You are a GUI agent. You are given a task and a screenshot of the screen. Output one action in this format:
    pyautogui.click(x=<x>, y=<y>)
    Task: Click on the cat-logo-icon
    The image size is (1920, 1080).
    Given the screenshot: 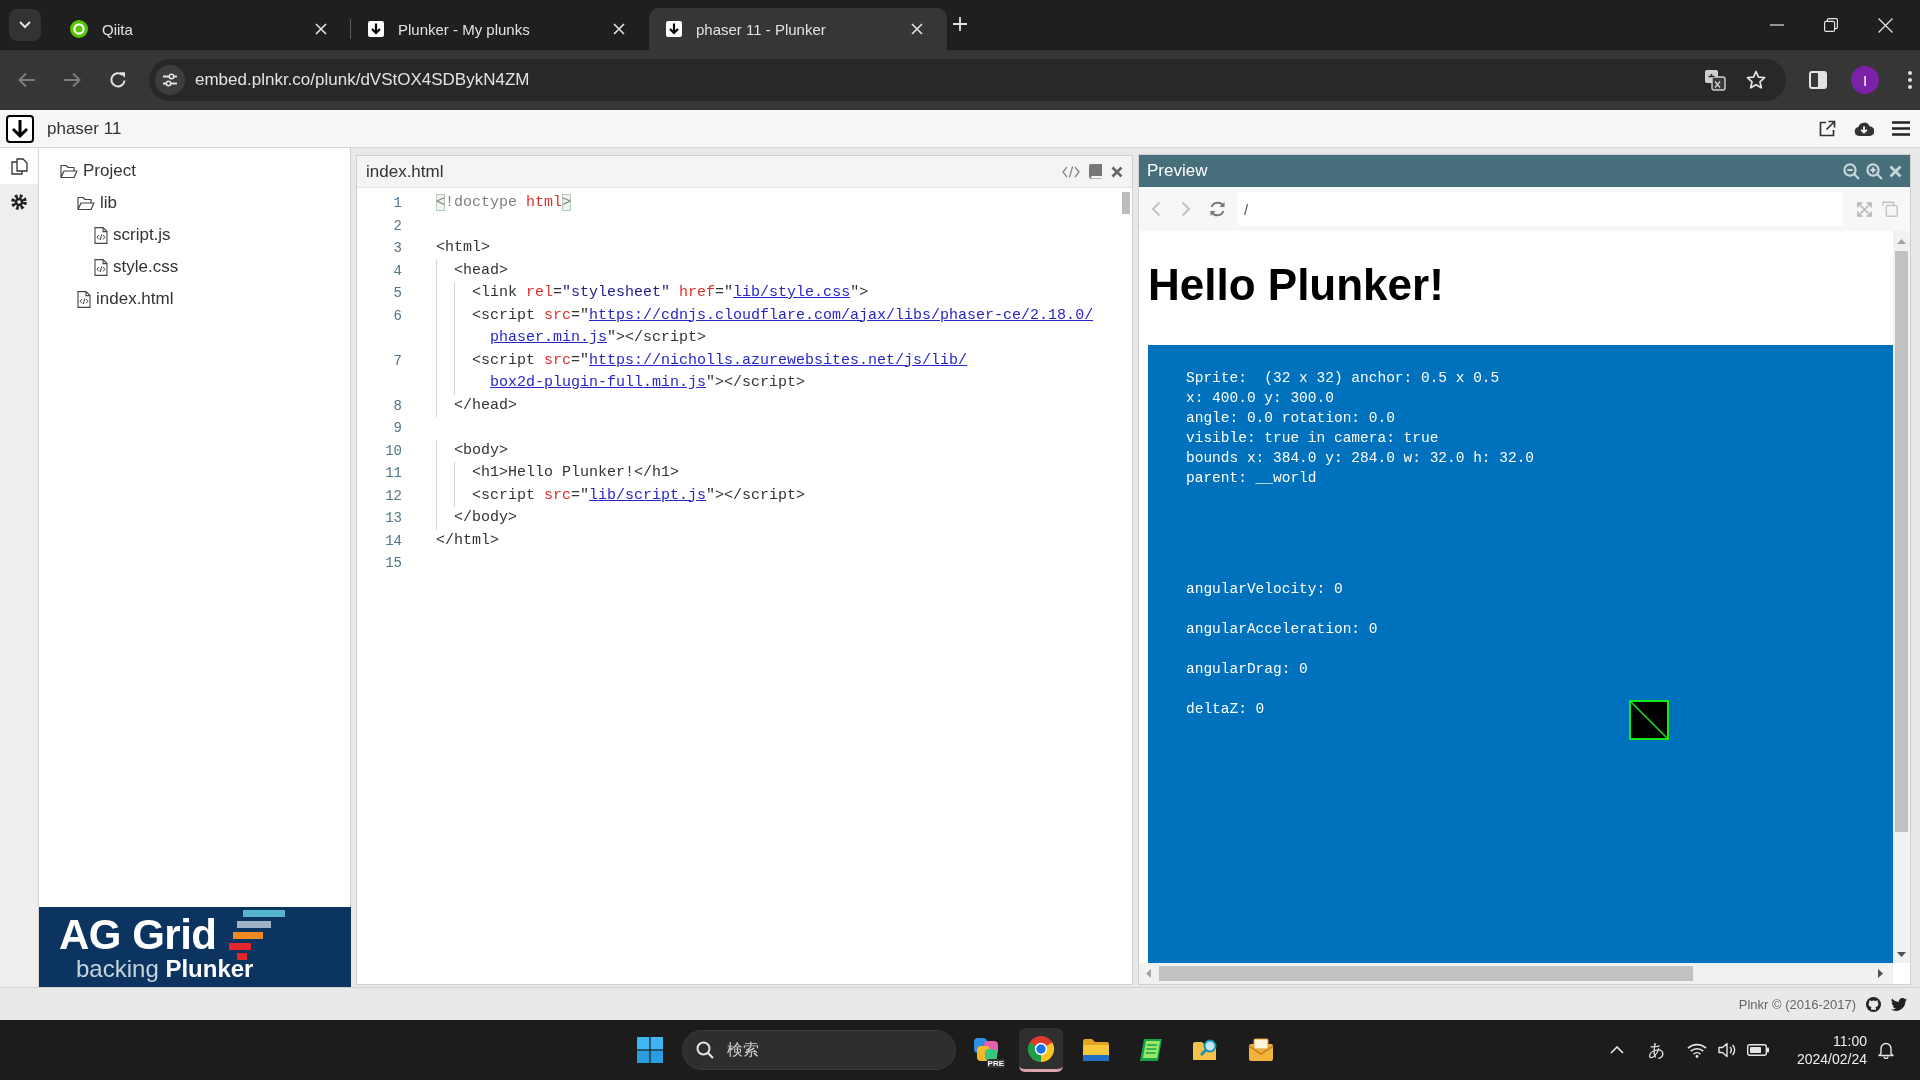 What is the action you would take?
    pyautogui.click(x=1873, y=1004)
    